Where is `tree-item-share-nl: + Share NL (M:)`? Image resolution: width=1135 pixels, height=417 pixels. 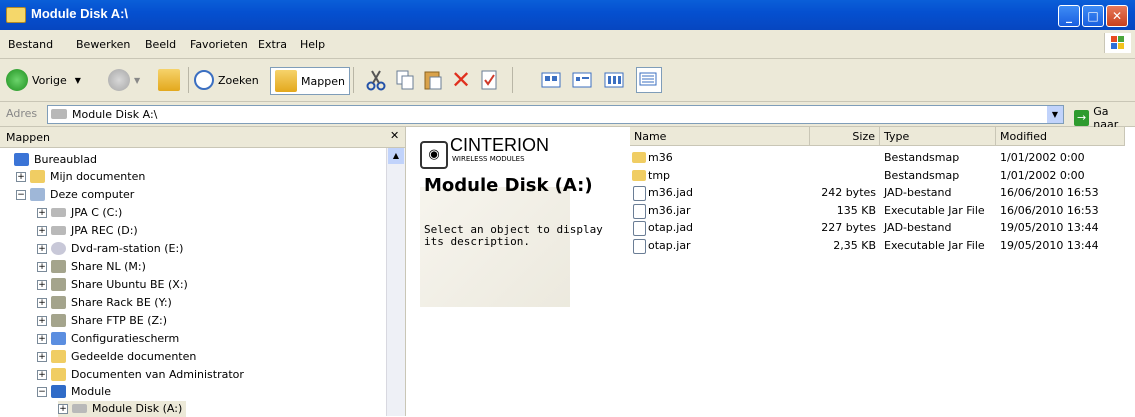
tree-item-share-nl: + Share NL (M:) is located at coordinates (91, 267).